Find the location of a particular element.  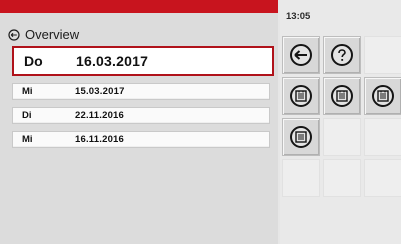

recent-history-icon is located at coordinates (14, 34).